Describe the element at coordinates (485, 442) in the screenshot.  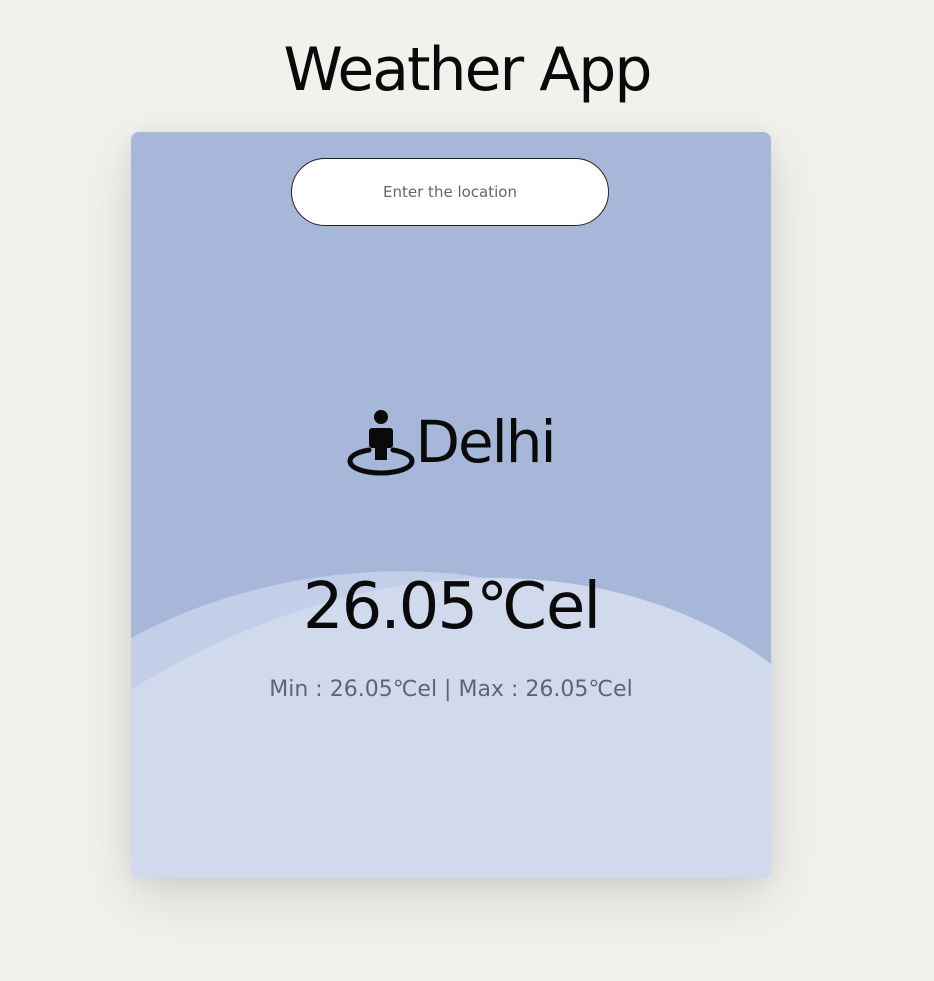
I see `city-name: Delhi` at that location.